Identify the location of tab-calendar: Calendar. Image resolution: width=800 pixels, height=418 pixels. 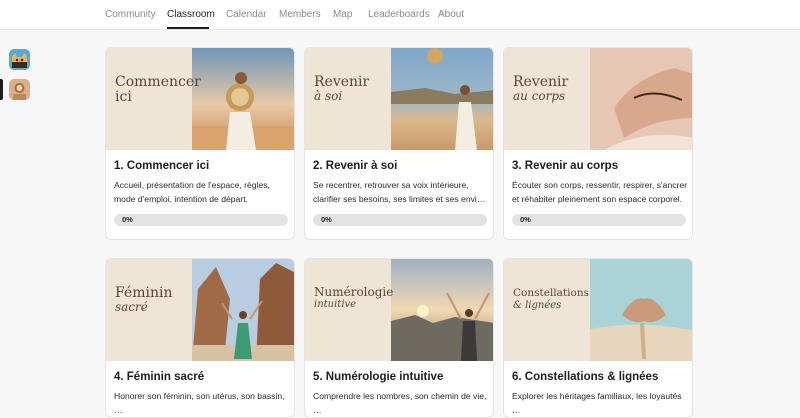
(246, 14).